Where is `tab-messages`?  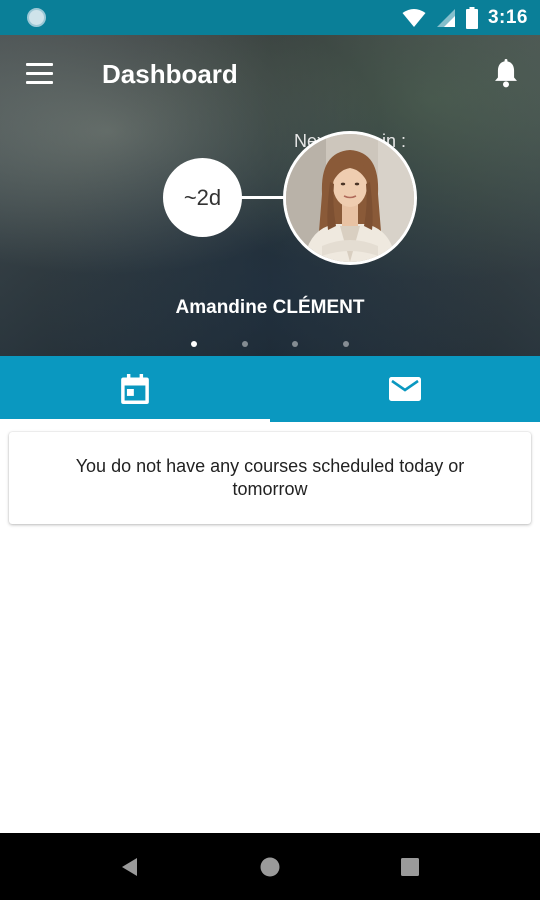
tab-messages is located at coordinates (405, 389).